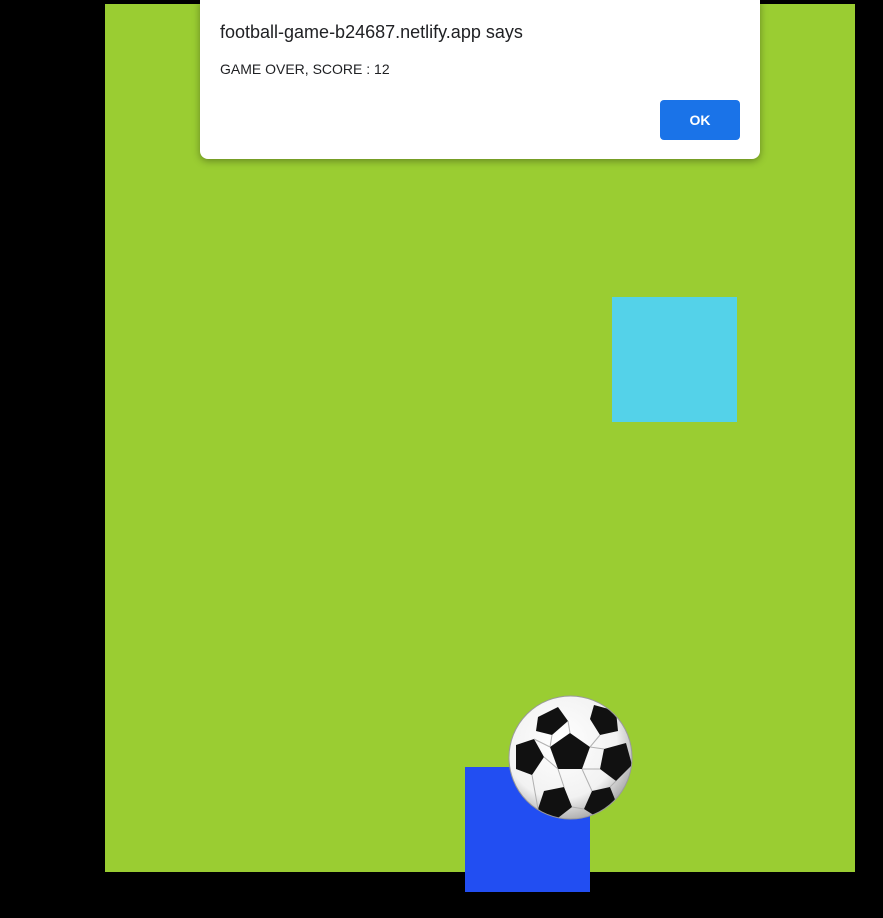 The image size is (883, 918). What do you see at coordinates (674, 359) in the screenshot?
I see `obstacle-block` at bounding box center [674, 359].